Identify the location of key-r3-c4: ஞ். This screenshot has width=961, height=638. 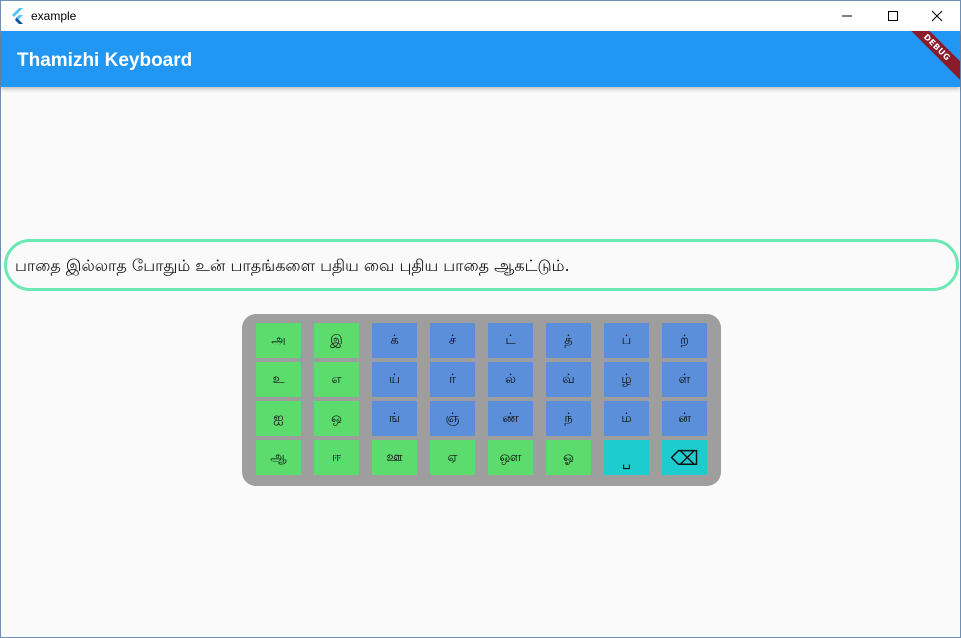
(452, 418).